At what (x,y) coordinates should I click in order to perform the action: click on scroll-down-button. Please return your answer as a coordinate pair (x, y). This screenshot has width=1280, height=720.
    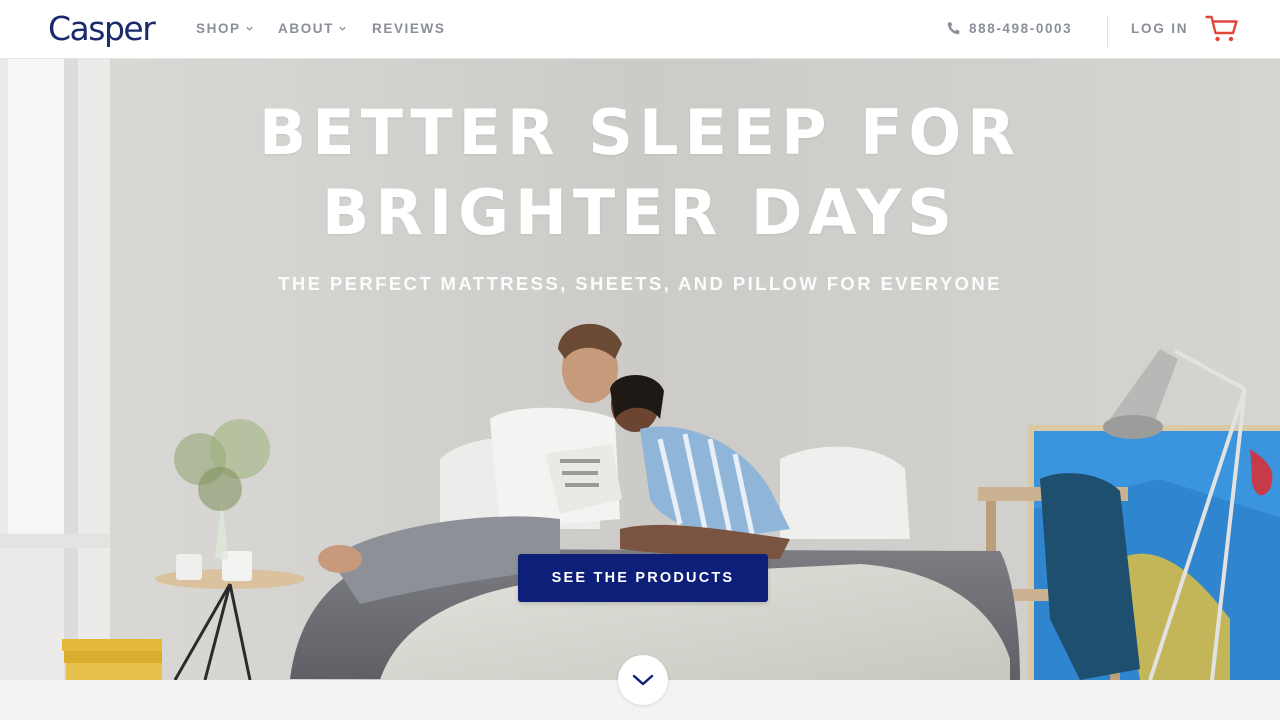
    Looking at the image, I should click on (643, 680).